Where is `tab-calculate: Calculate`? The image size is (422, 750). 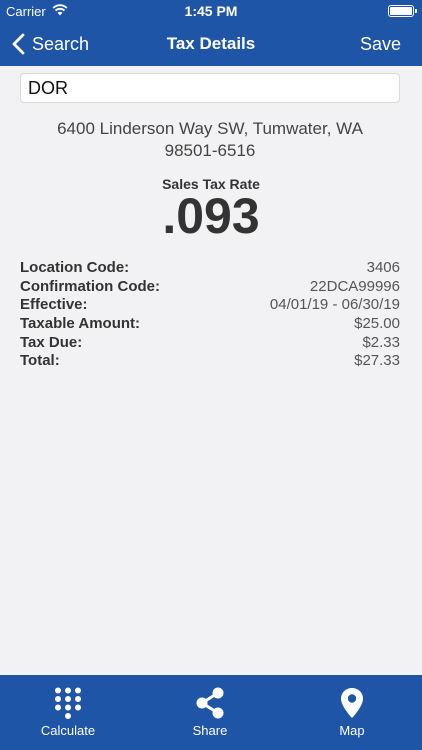
tab-calculate: Calculate is located at coordinates (69, 712).